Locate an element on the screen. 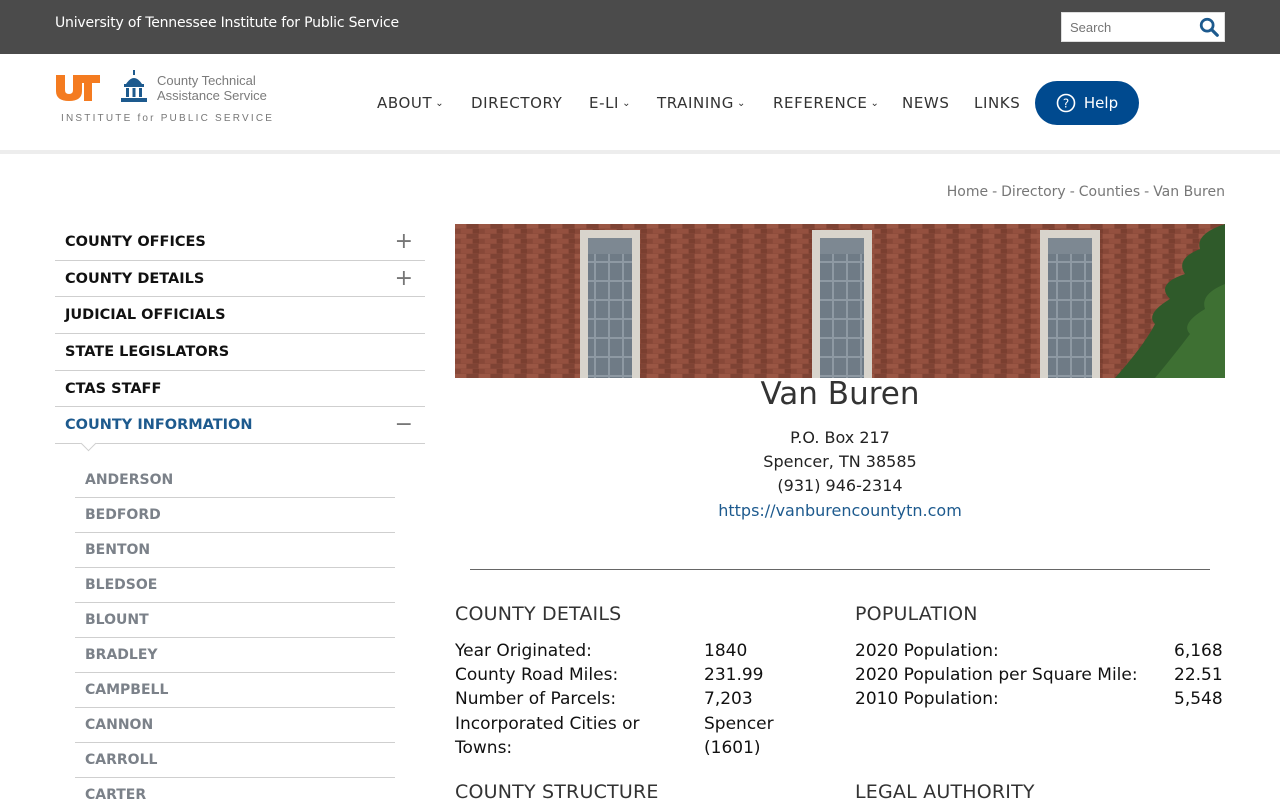 The width and height of the screenshot is (1280, 800). sidebar-item-label: CTAS STAFF is located at coordinates (113, 388).